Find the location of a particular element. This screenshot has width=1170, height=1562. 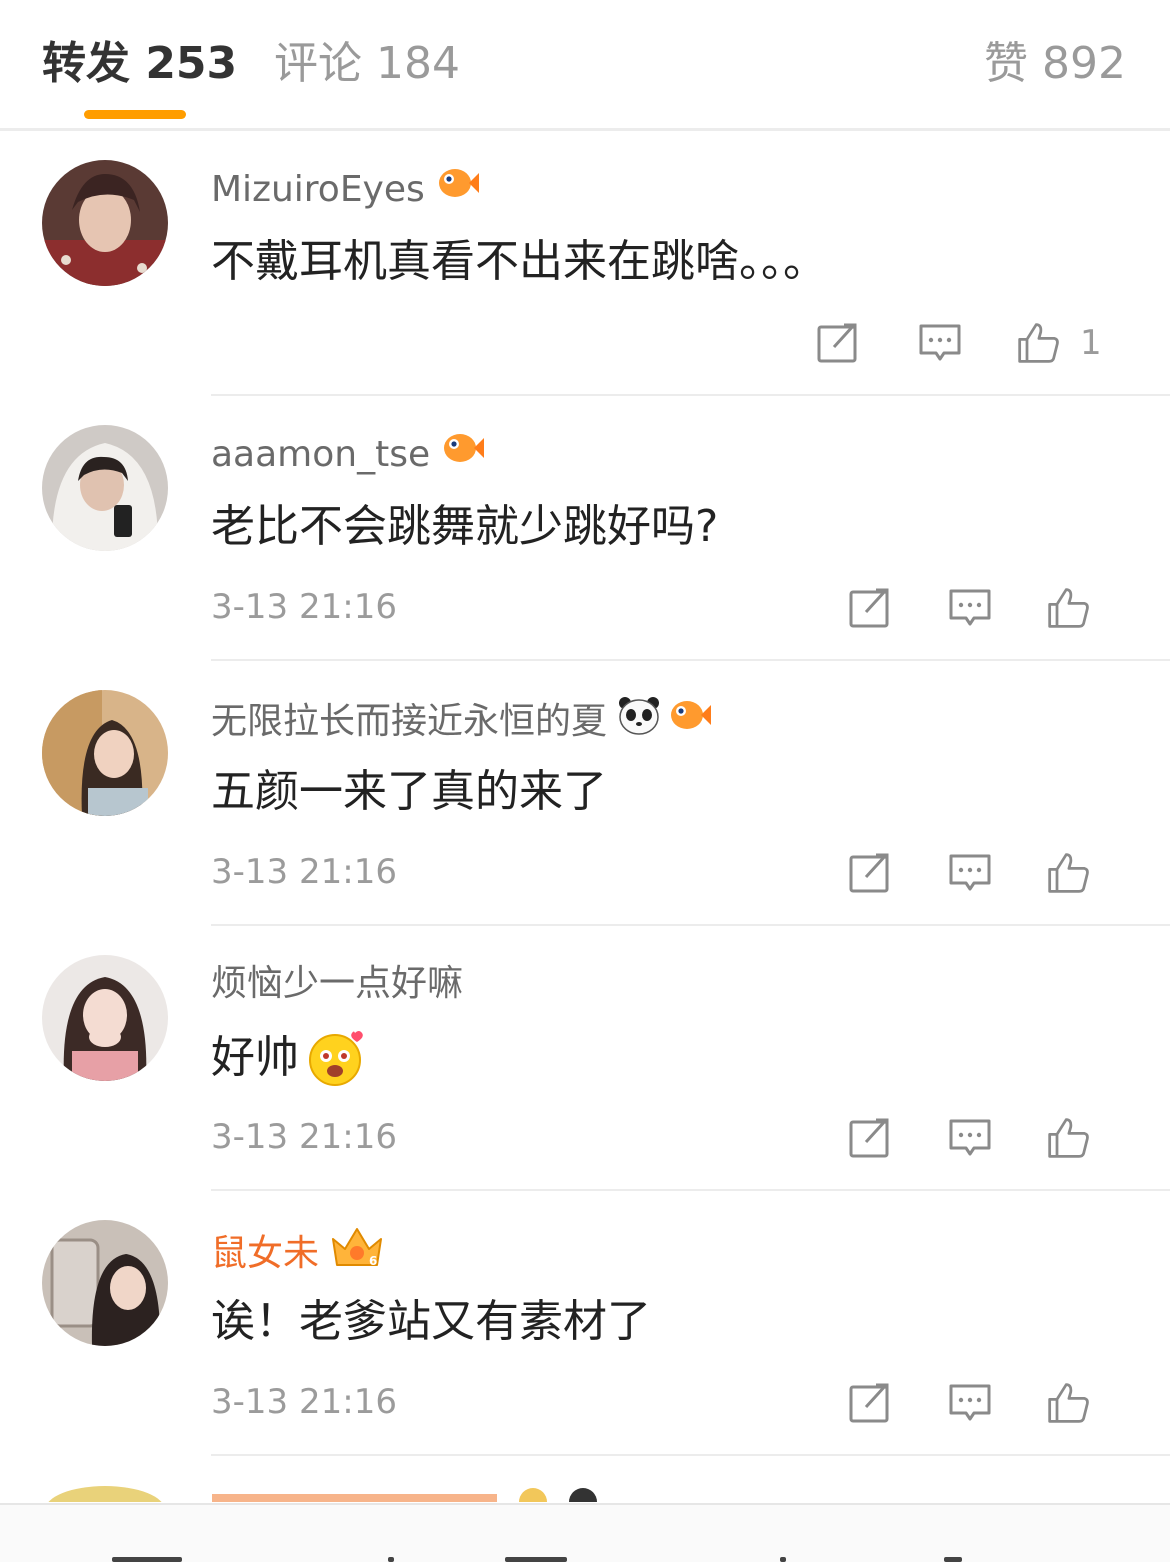

username: 无限拉长而接近永恒的夏 is located at coordinates (461, 721).